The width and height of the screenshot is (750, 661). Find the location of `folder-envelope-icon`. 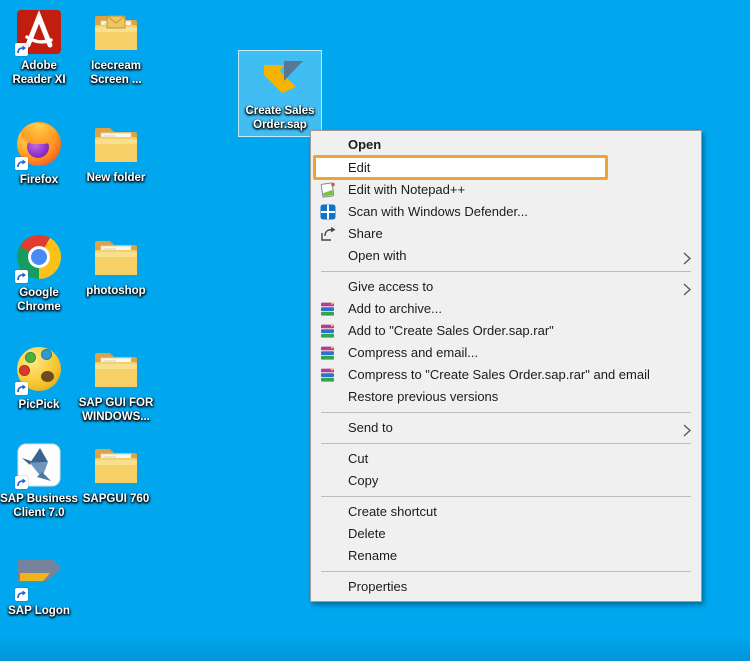

folder-envelope-icon is located at coordinates (116, 32).